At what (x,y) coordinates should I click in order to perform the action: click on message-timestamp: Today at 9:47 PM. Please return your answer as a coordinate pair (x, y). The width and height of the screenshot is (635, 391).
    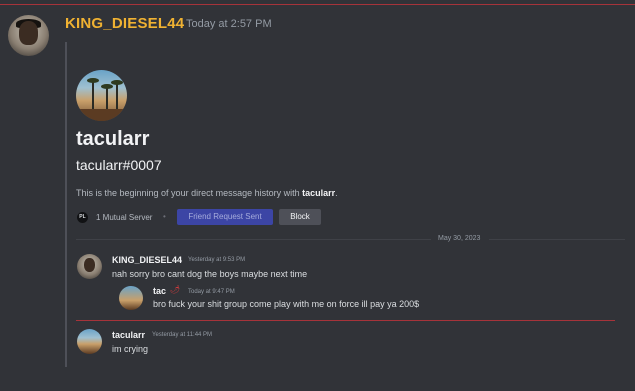
    Looking at the image, I should click on (211, 292).